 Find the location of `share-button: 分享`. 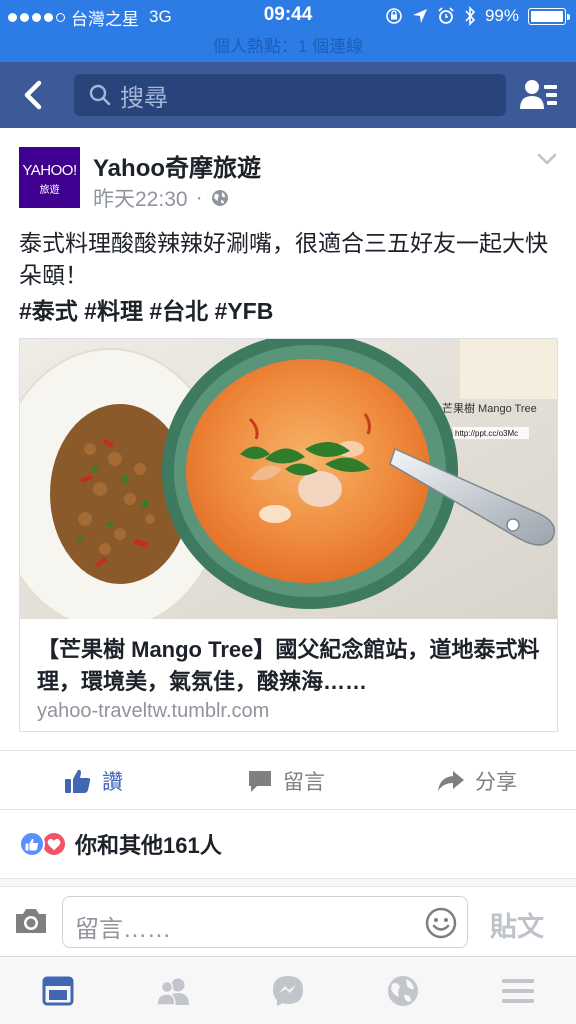

share-button: 分享 is located at coordinates (477, 781).